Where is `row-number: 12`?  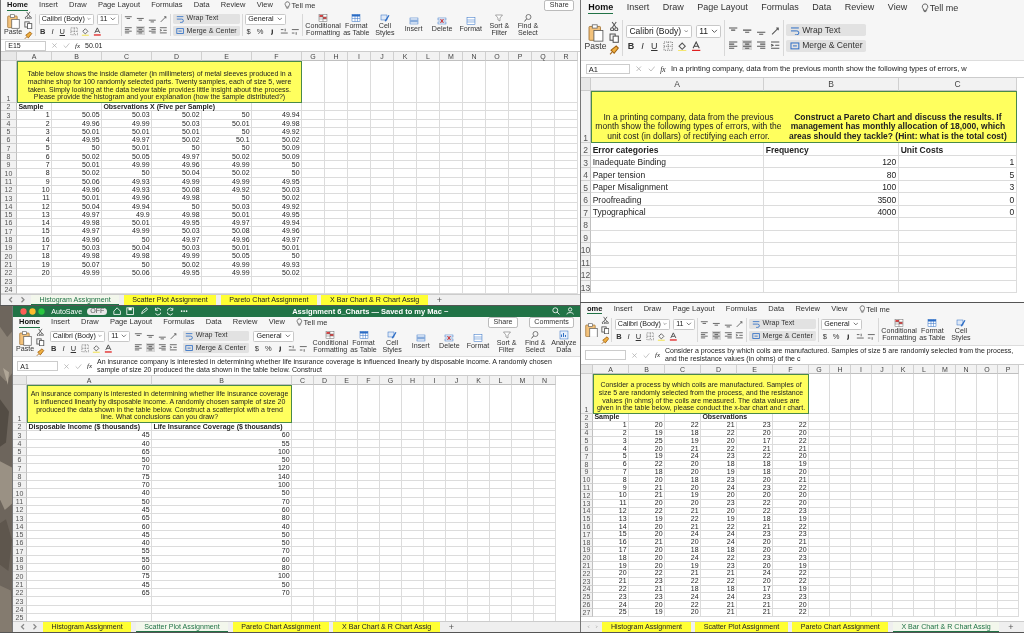 row-number: 12 is located at coordinates (586, 274).